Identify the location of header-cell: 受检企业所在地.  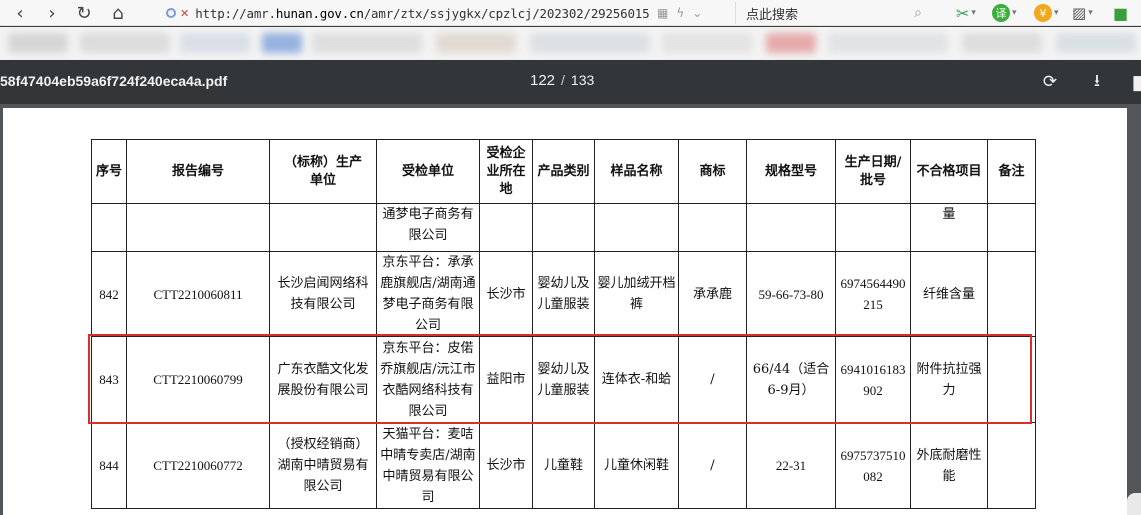
(506, 171).